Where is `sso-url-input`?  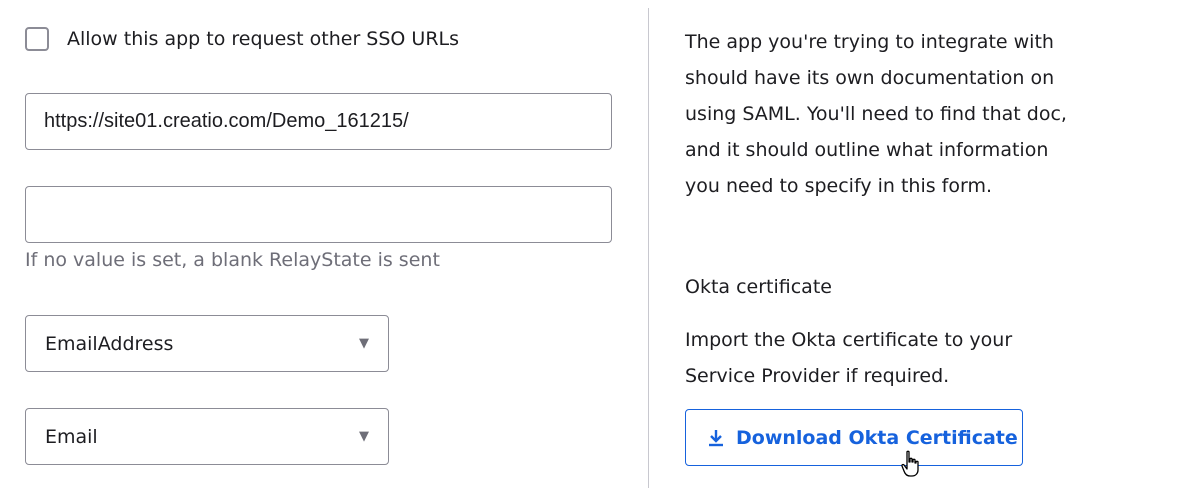 sso-url-input is located at coordinates (318, 121).